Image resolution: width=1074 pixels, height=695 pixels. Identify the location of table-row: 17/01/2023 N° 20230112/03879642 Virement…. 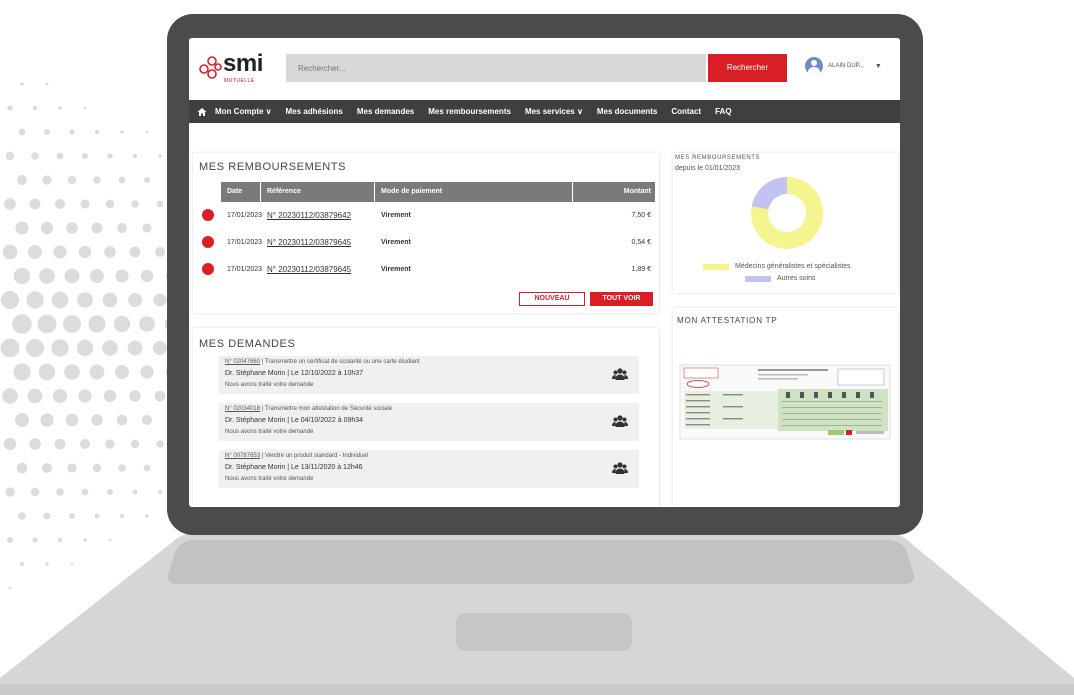
(428, 215).